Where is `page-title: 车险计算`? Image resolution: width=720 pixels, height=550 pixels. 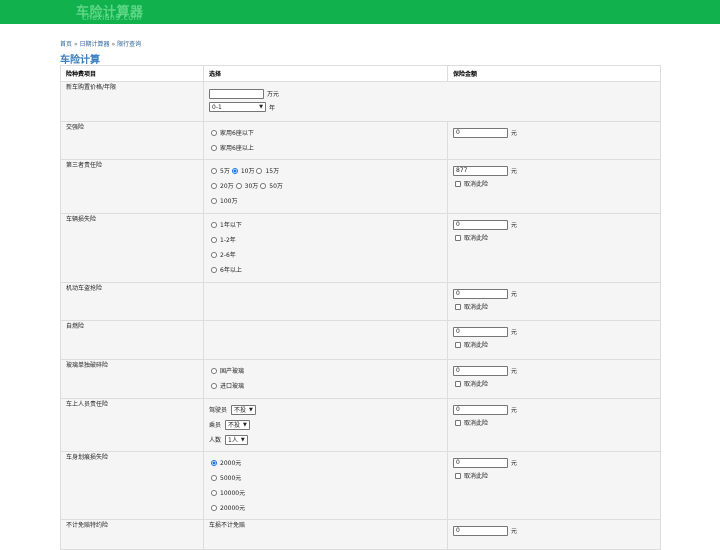
page-title: 车险计算 is located at coordinates (80, 60).